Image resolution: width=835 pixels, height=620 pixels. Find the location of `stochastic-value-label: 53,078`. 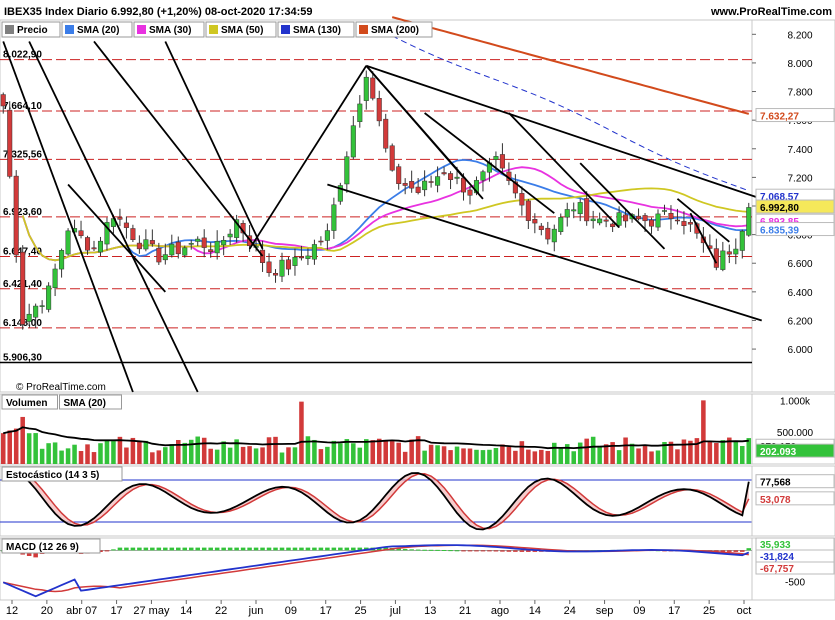

stochastic-value-label: 53,078 is located at coordinates (775, 500).